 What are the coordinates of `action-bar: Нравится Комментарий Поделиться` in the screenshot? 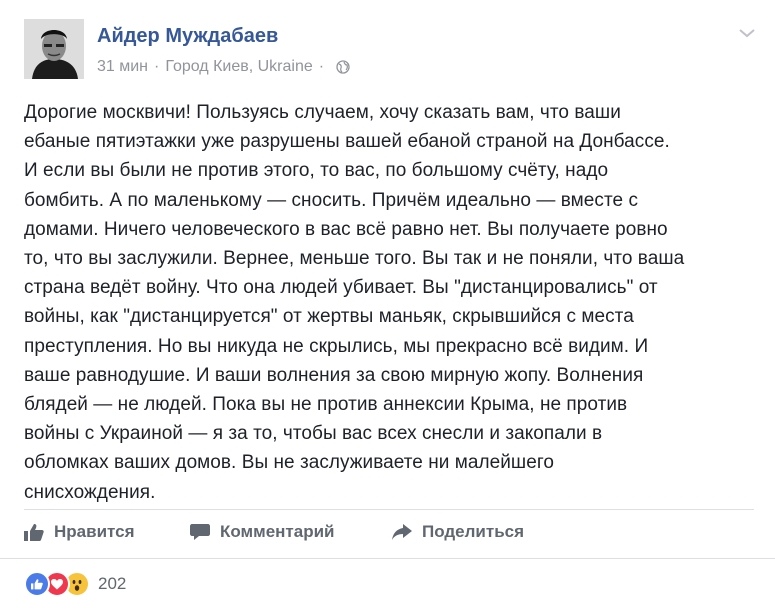 It's located at (274, 532).